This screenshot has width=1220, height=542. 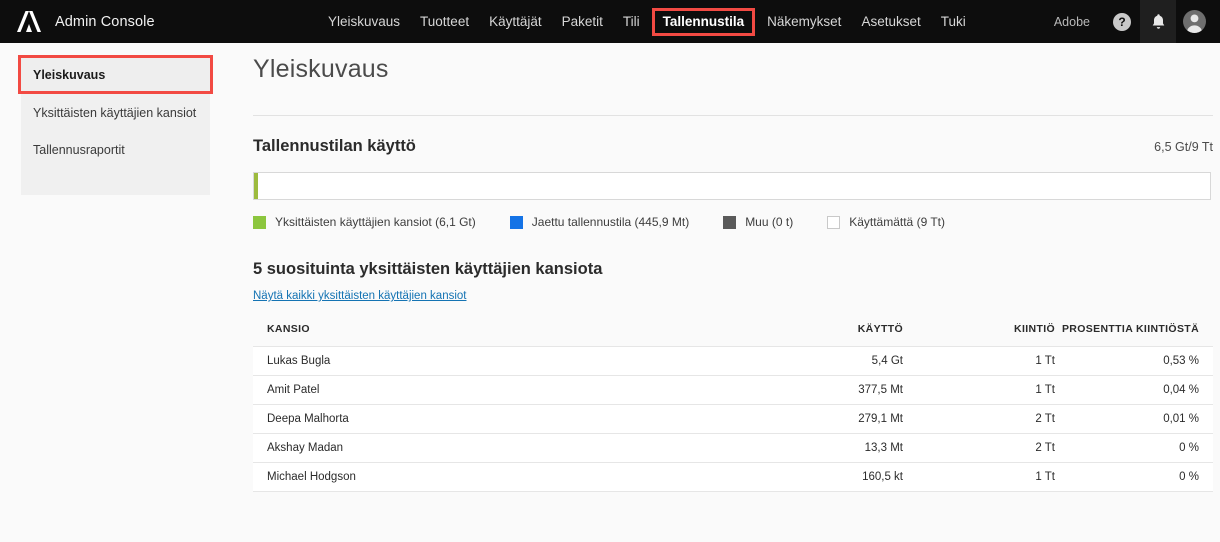 What do you see at coordinates (477, 419) in the screenshot?
I see `cell-folder: Deepa Malhorta` at bounding box center [477, 419].